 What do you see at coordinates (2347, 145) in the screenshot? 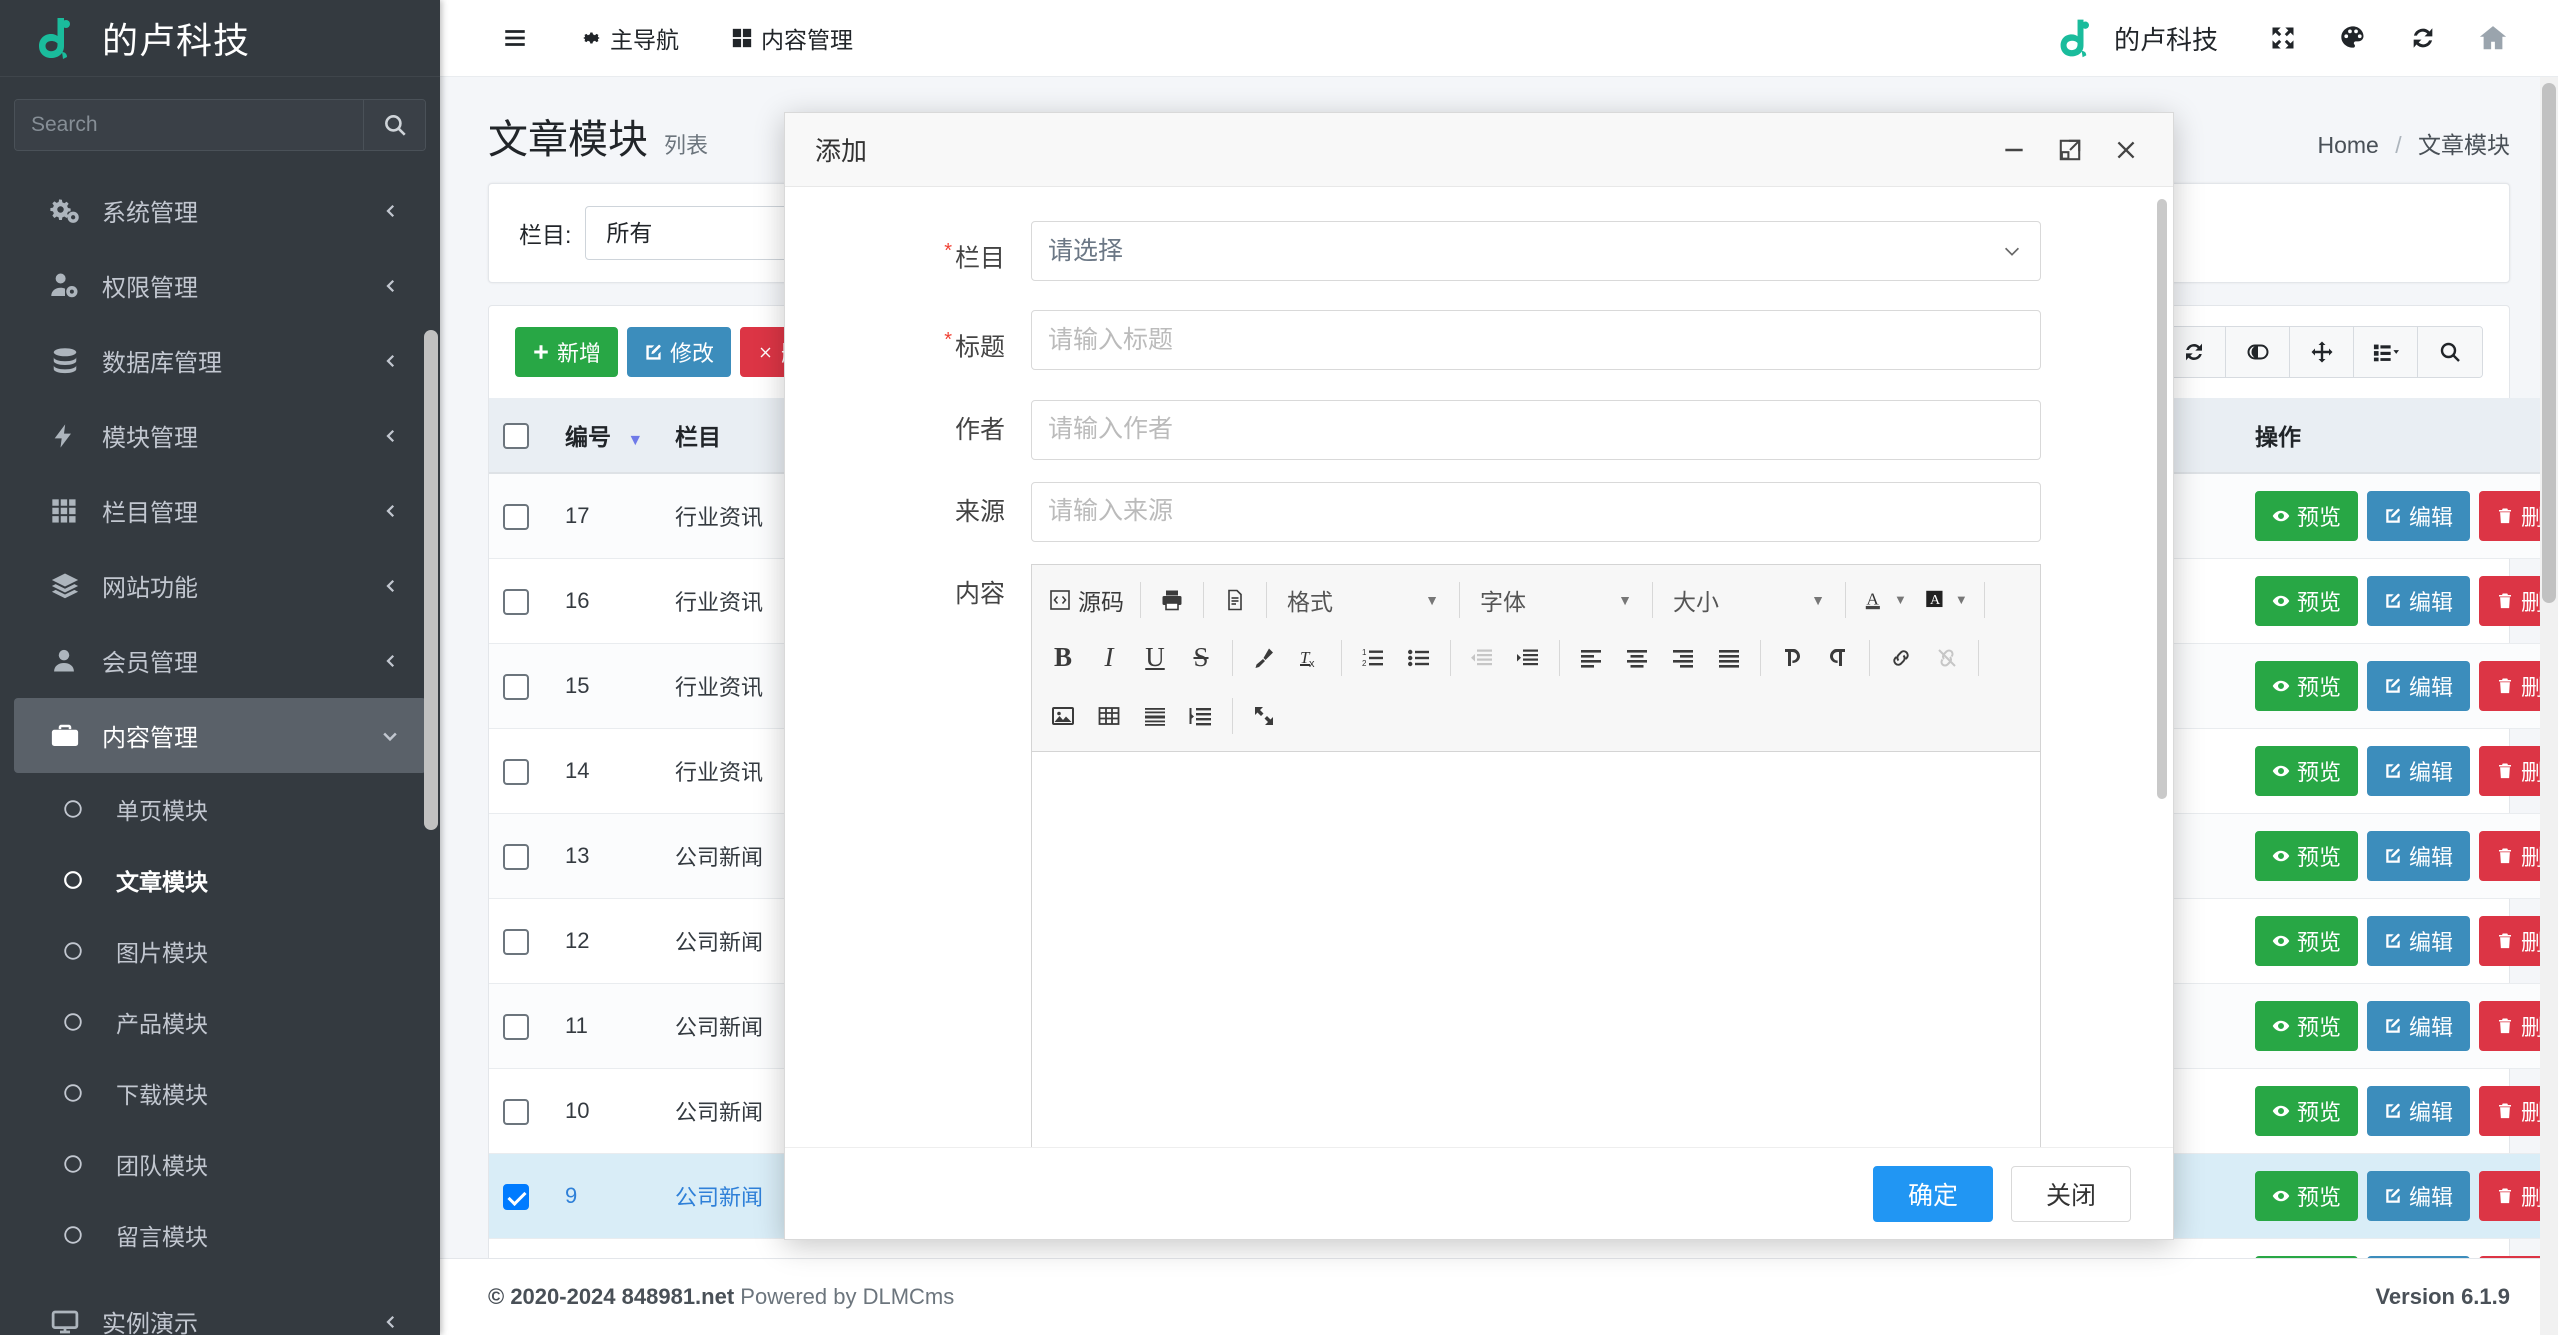
I see `breadcrumb-home: Home` at bounding box center [2347, 145].